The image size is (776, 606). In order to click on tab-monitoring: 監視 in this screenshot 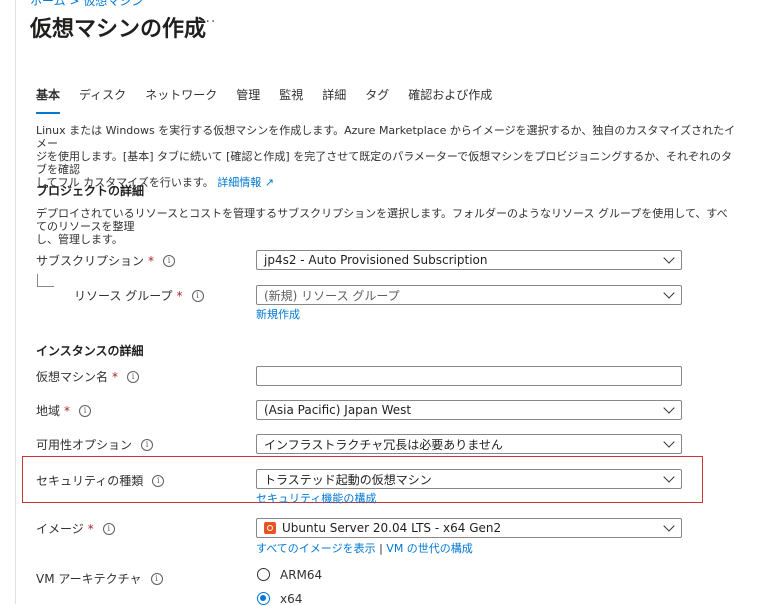, I will do `click(291, 100)`.